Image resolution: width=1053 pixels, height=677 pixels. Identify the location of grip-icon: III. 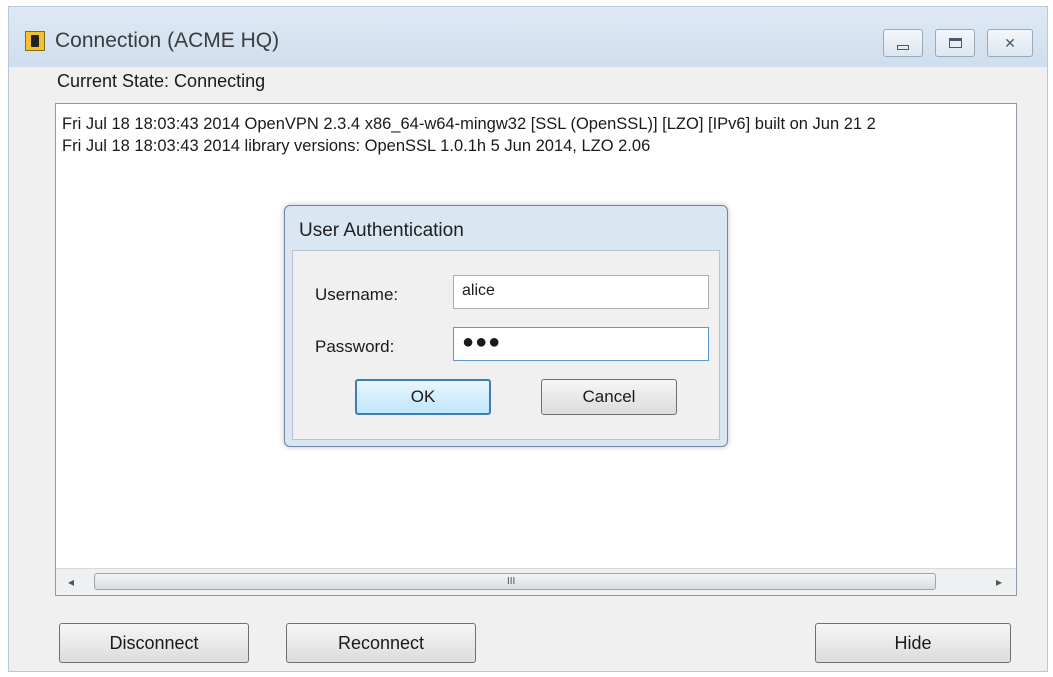
(511, 581).